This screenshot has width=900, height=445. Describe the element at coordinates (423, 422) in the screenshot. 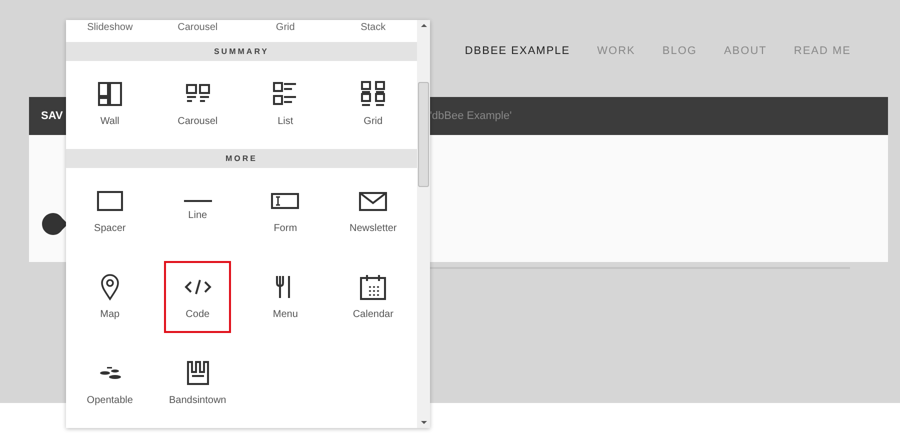

I see `scroll-down-icon` at that location.